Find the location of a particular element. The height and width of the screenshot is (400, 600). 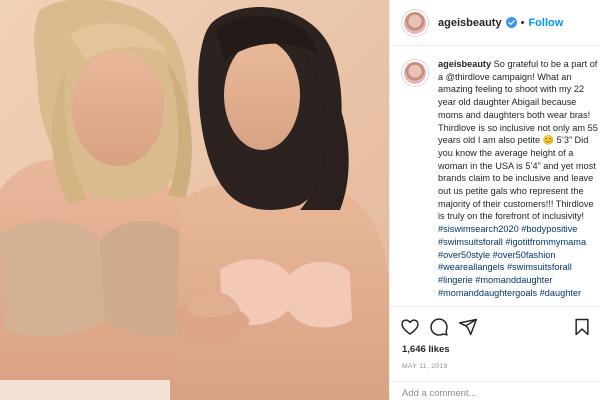

follow-button: Follow is located at coordinates (545, 23).